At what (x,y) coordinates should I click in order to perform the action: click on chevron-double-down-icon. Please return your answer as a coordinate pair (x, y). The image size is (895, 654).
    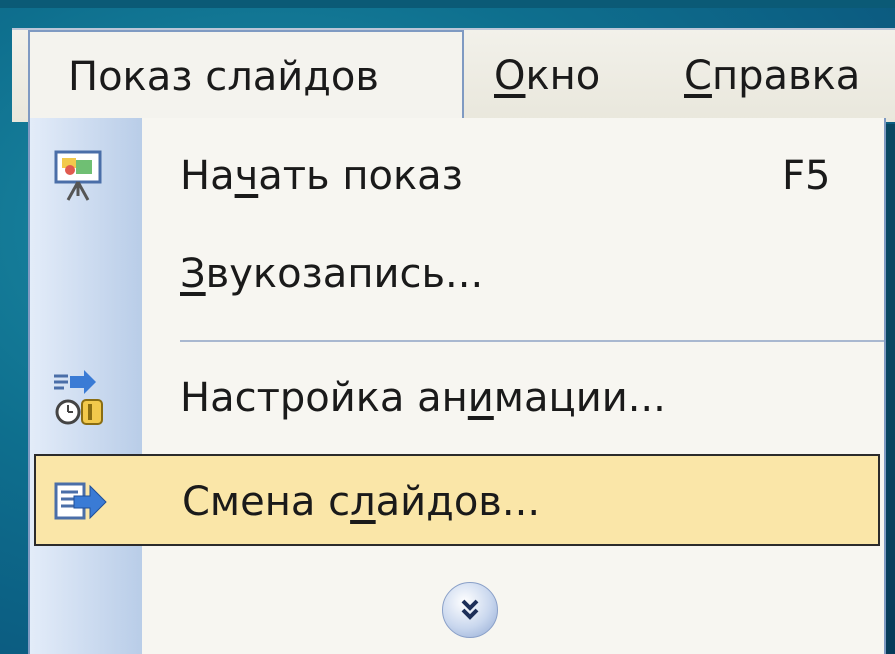
    Looking at the image, I should click on (470, 609).